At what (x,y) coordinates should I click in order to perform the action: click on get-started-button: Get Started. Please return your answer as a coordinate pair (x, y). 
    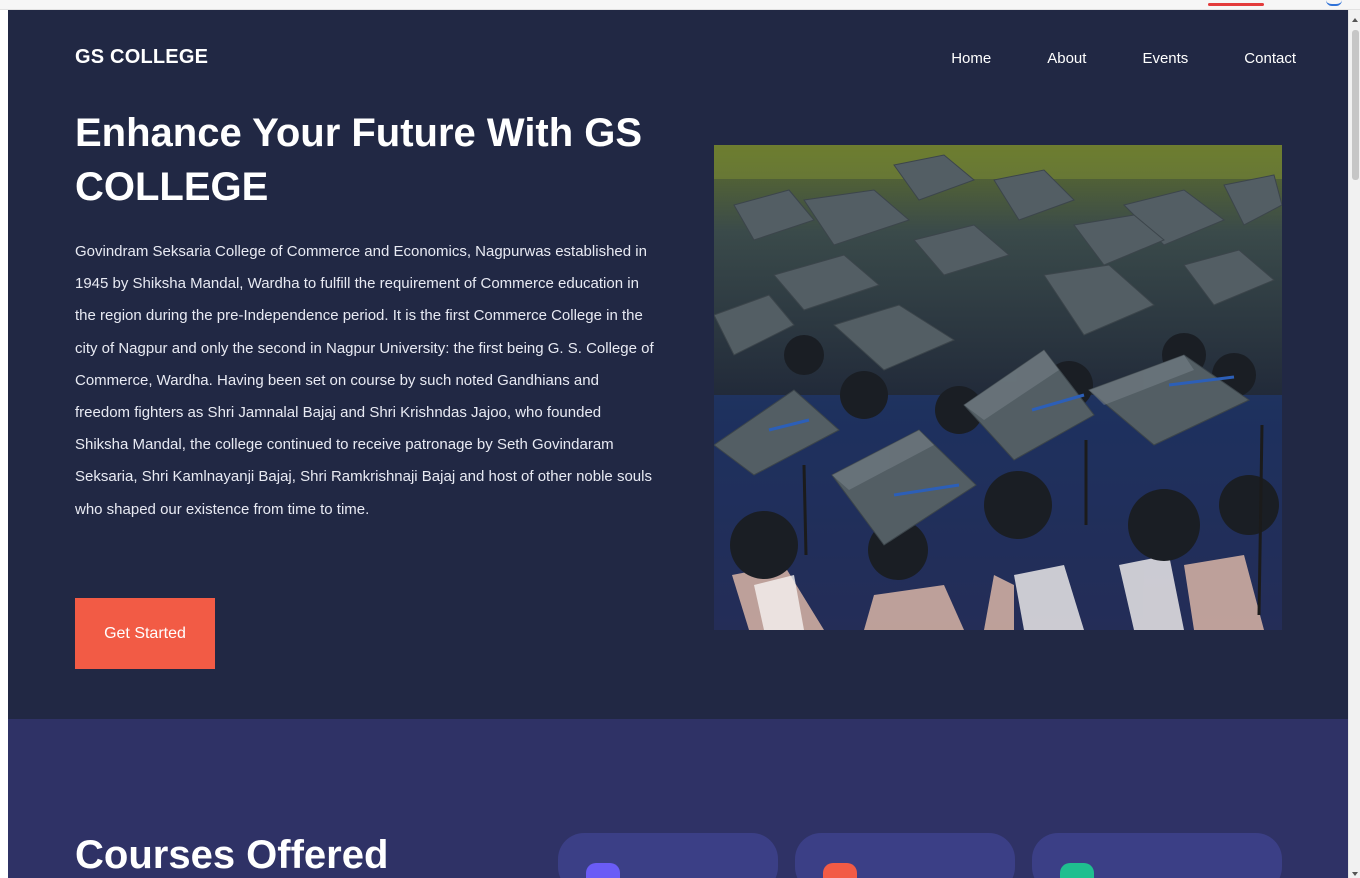
    Looking at the image, I should click on (145, 633).